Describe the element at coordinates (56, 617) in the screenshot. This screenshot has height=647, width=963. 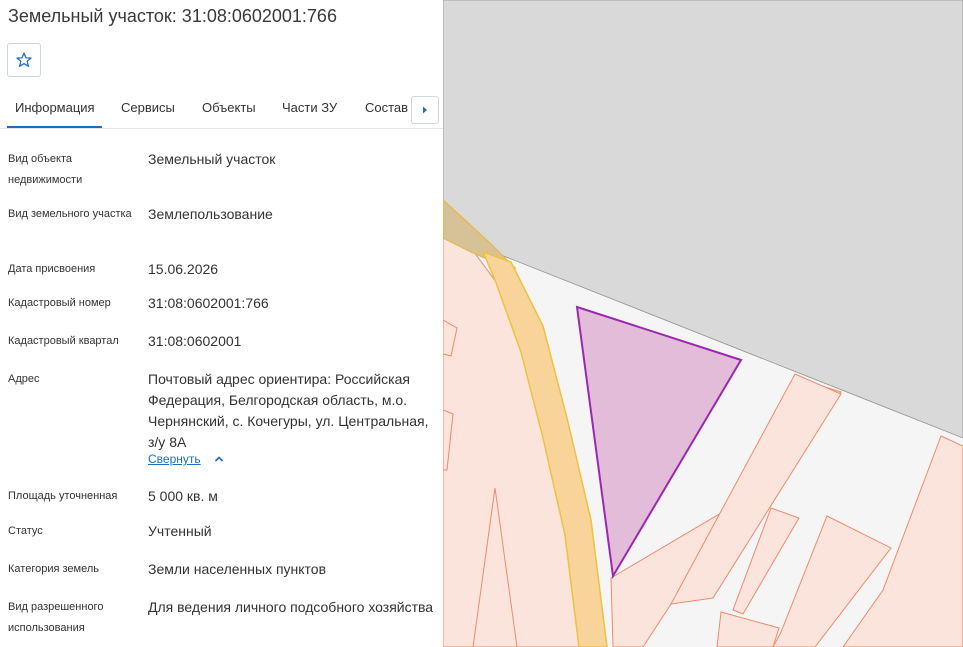
I see `label-permitted-use: Вид разрешенного использования` at that location.